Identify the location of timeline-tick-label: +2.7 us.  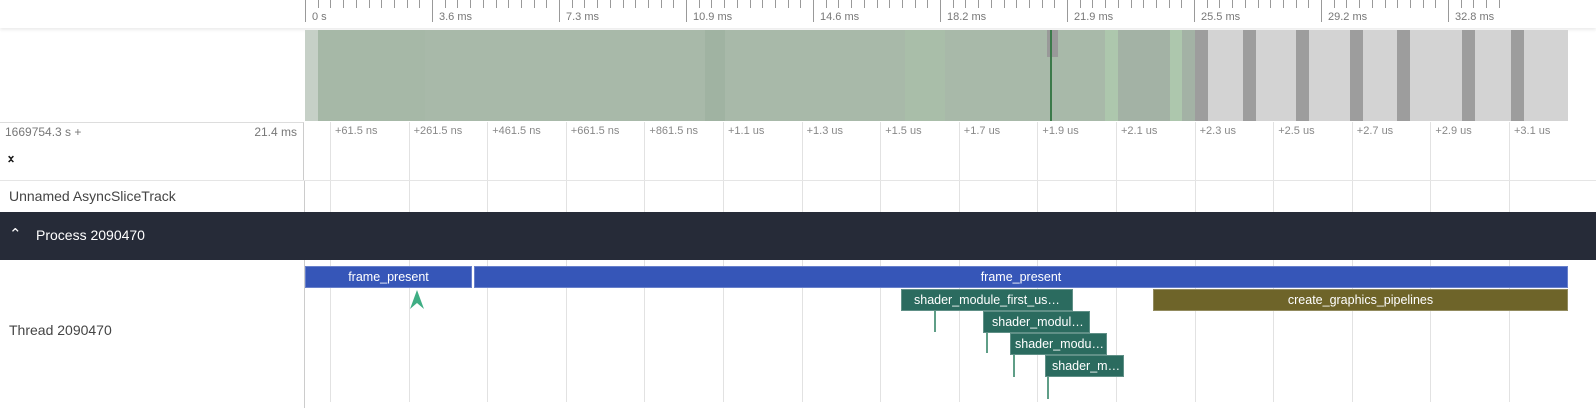
(1375, 131).